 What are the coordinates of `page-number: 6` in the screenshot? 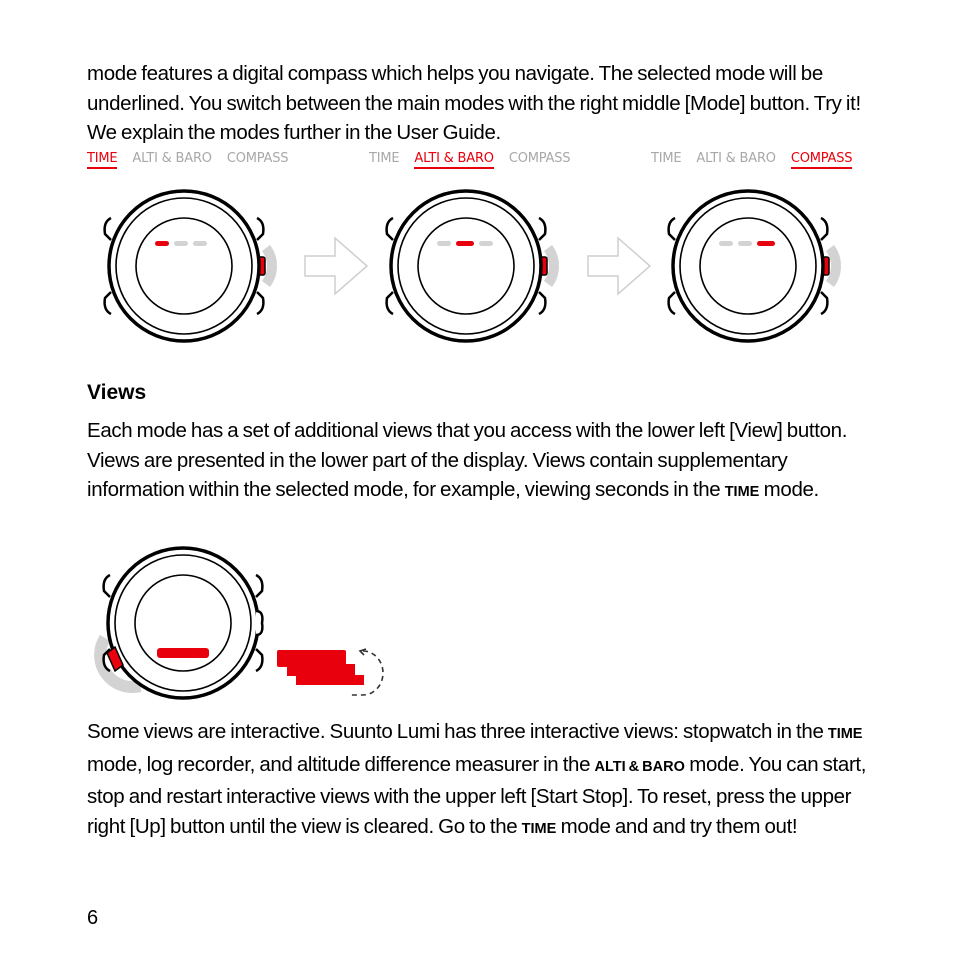 It's located at (93, 918).